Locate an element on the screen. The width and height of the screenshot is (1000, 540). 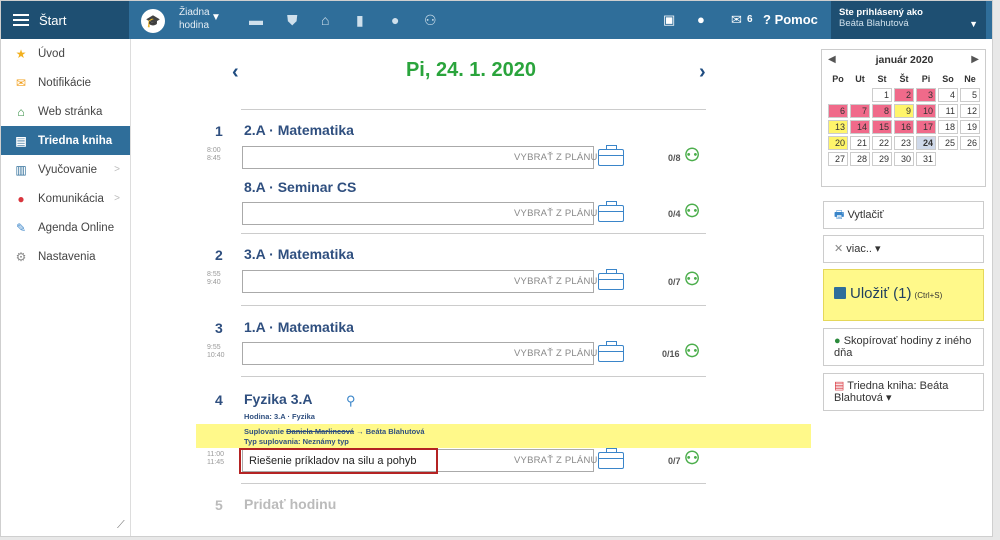
calendar-day: 17 is located at coordinates (926, 127).